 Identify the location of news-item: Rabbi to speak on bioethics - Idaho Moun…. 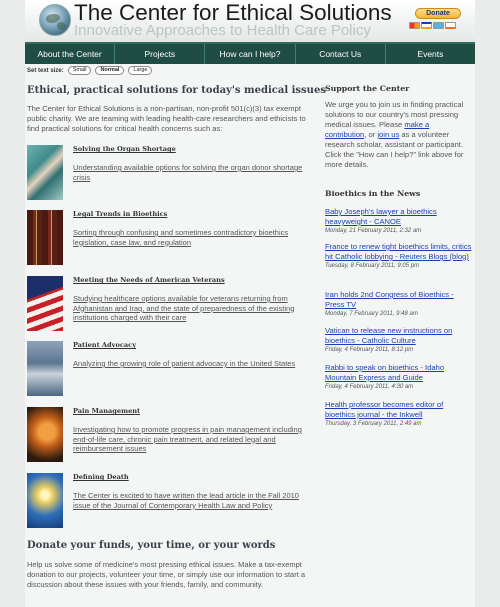
(399, 376).